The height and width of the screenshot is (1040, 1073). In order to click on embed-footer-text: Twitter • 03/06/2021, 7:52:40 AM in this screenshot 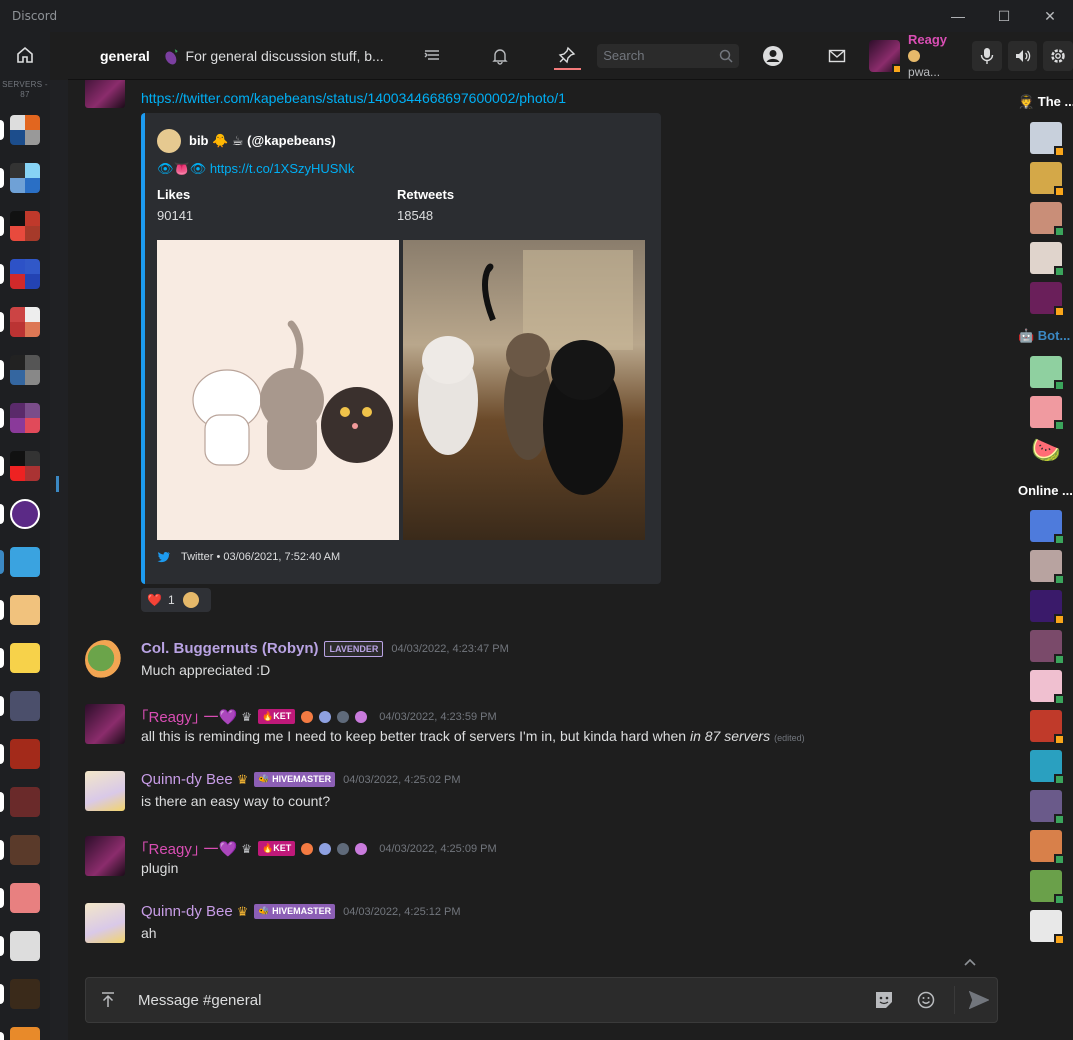, I will do `click(261, 557)`.